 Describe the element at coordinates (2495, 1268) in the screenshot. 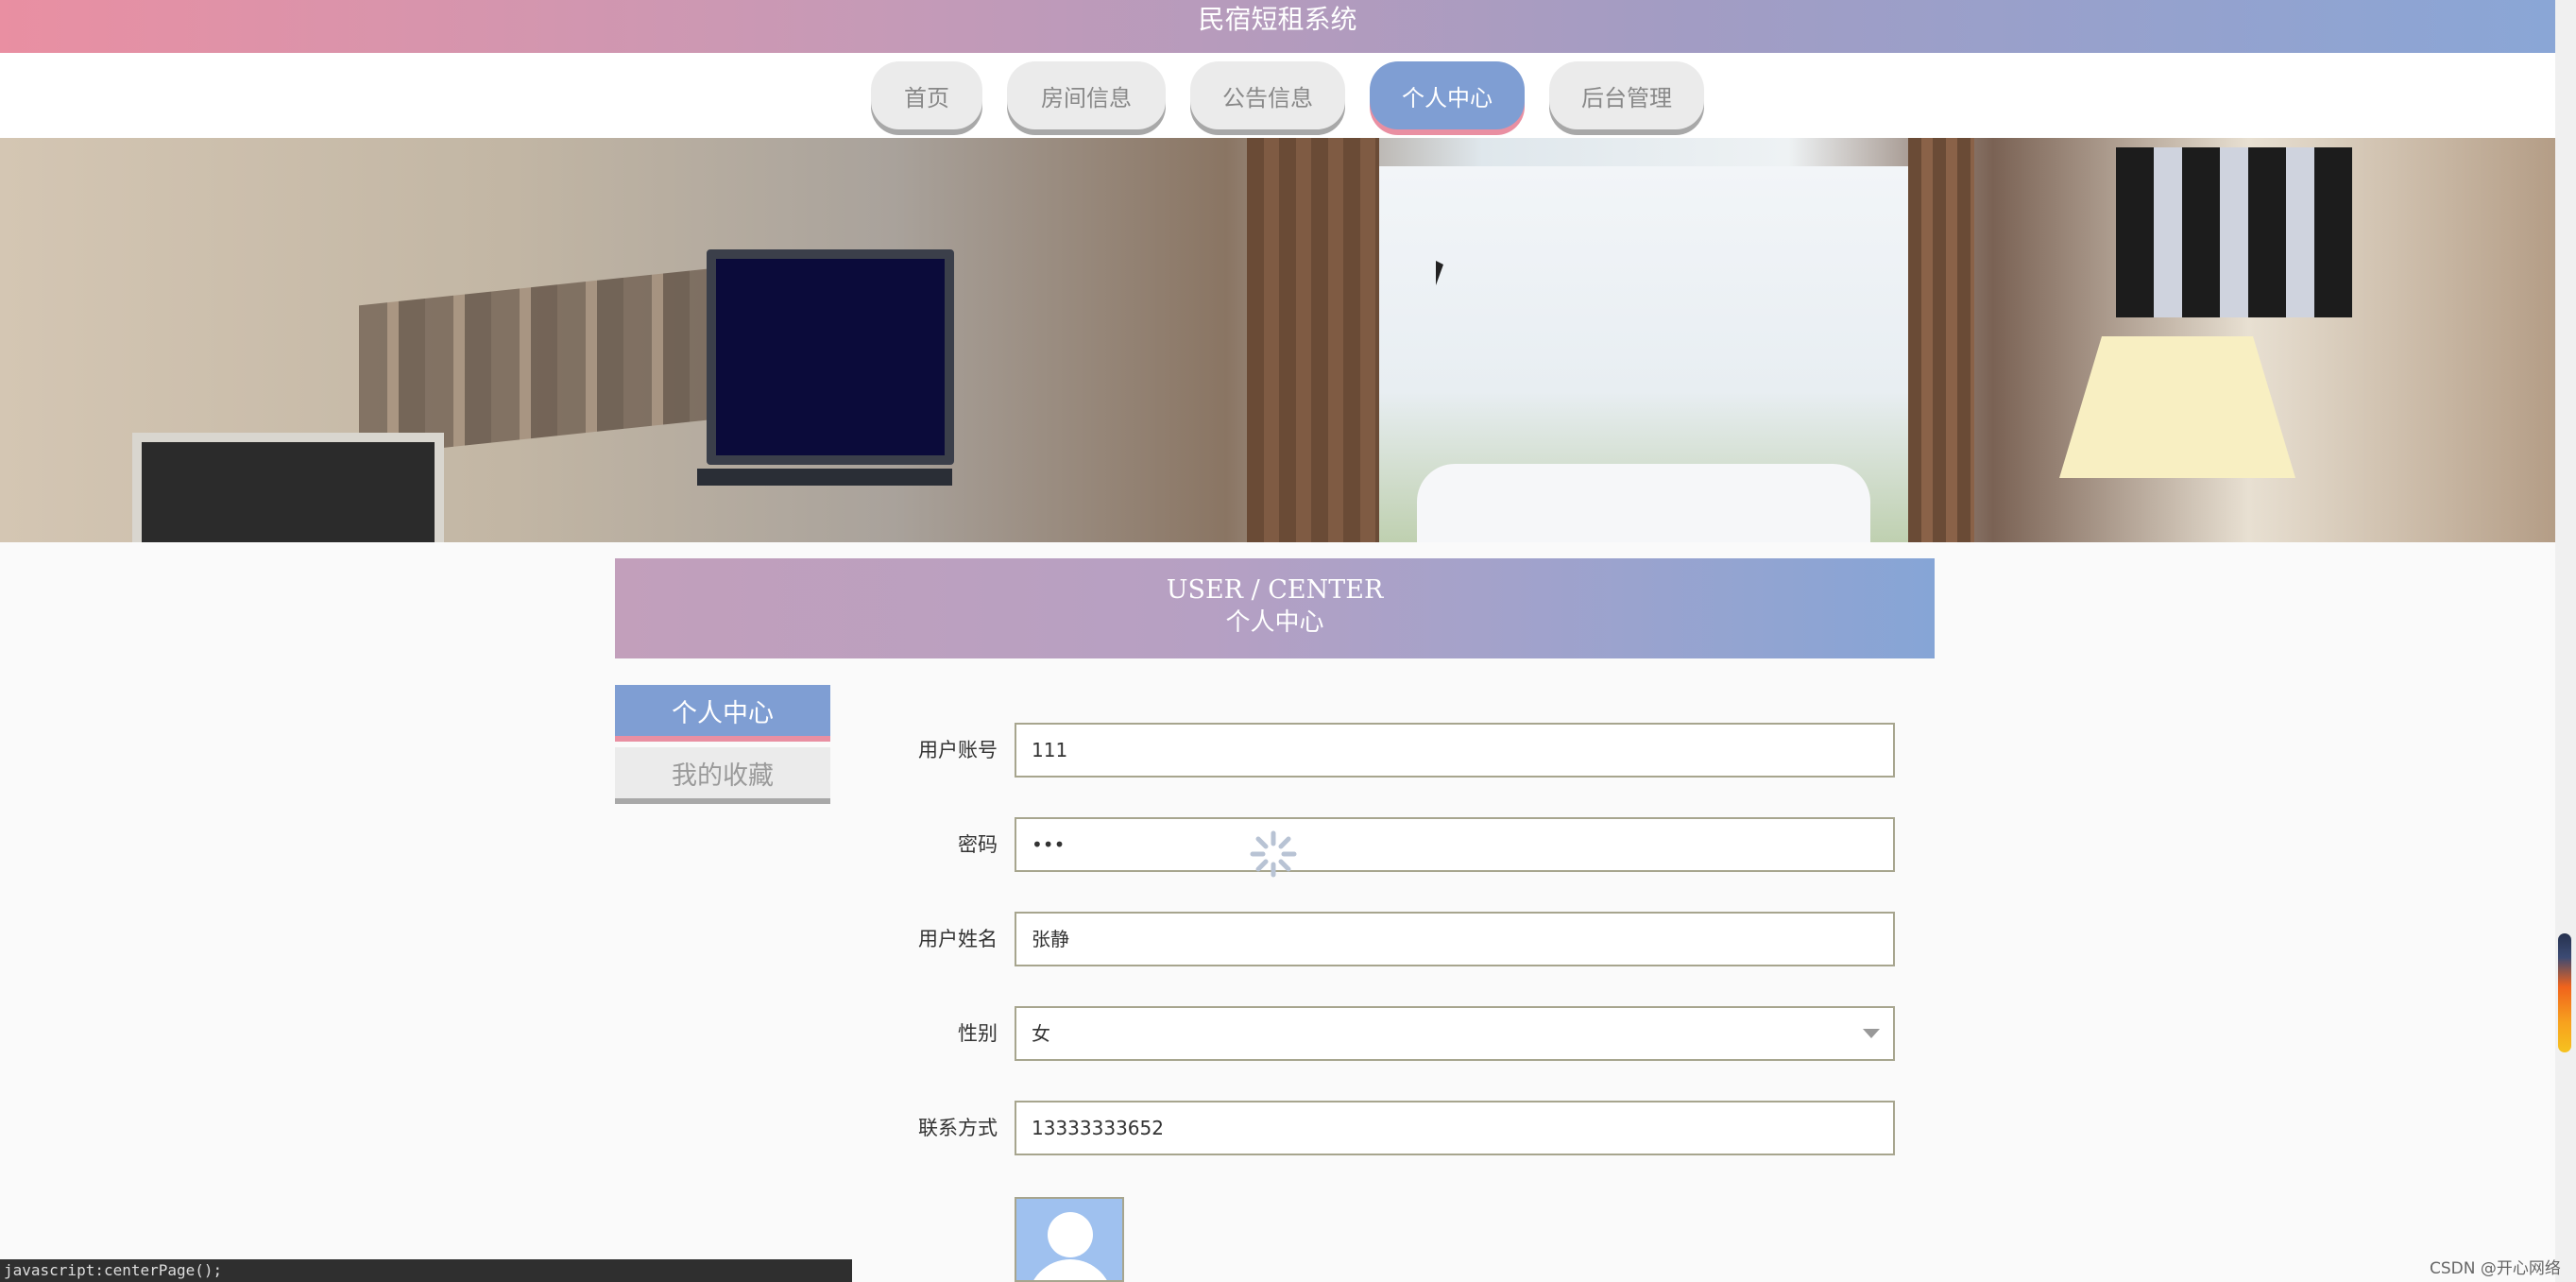

I see `watermark: CSDN @开心网络` at that location.